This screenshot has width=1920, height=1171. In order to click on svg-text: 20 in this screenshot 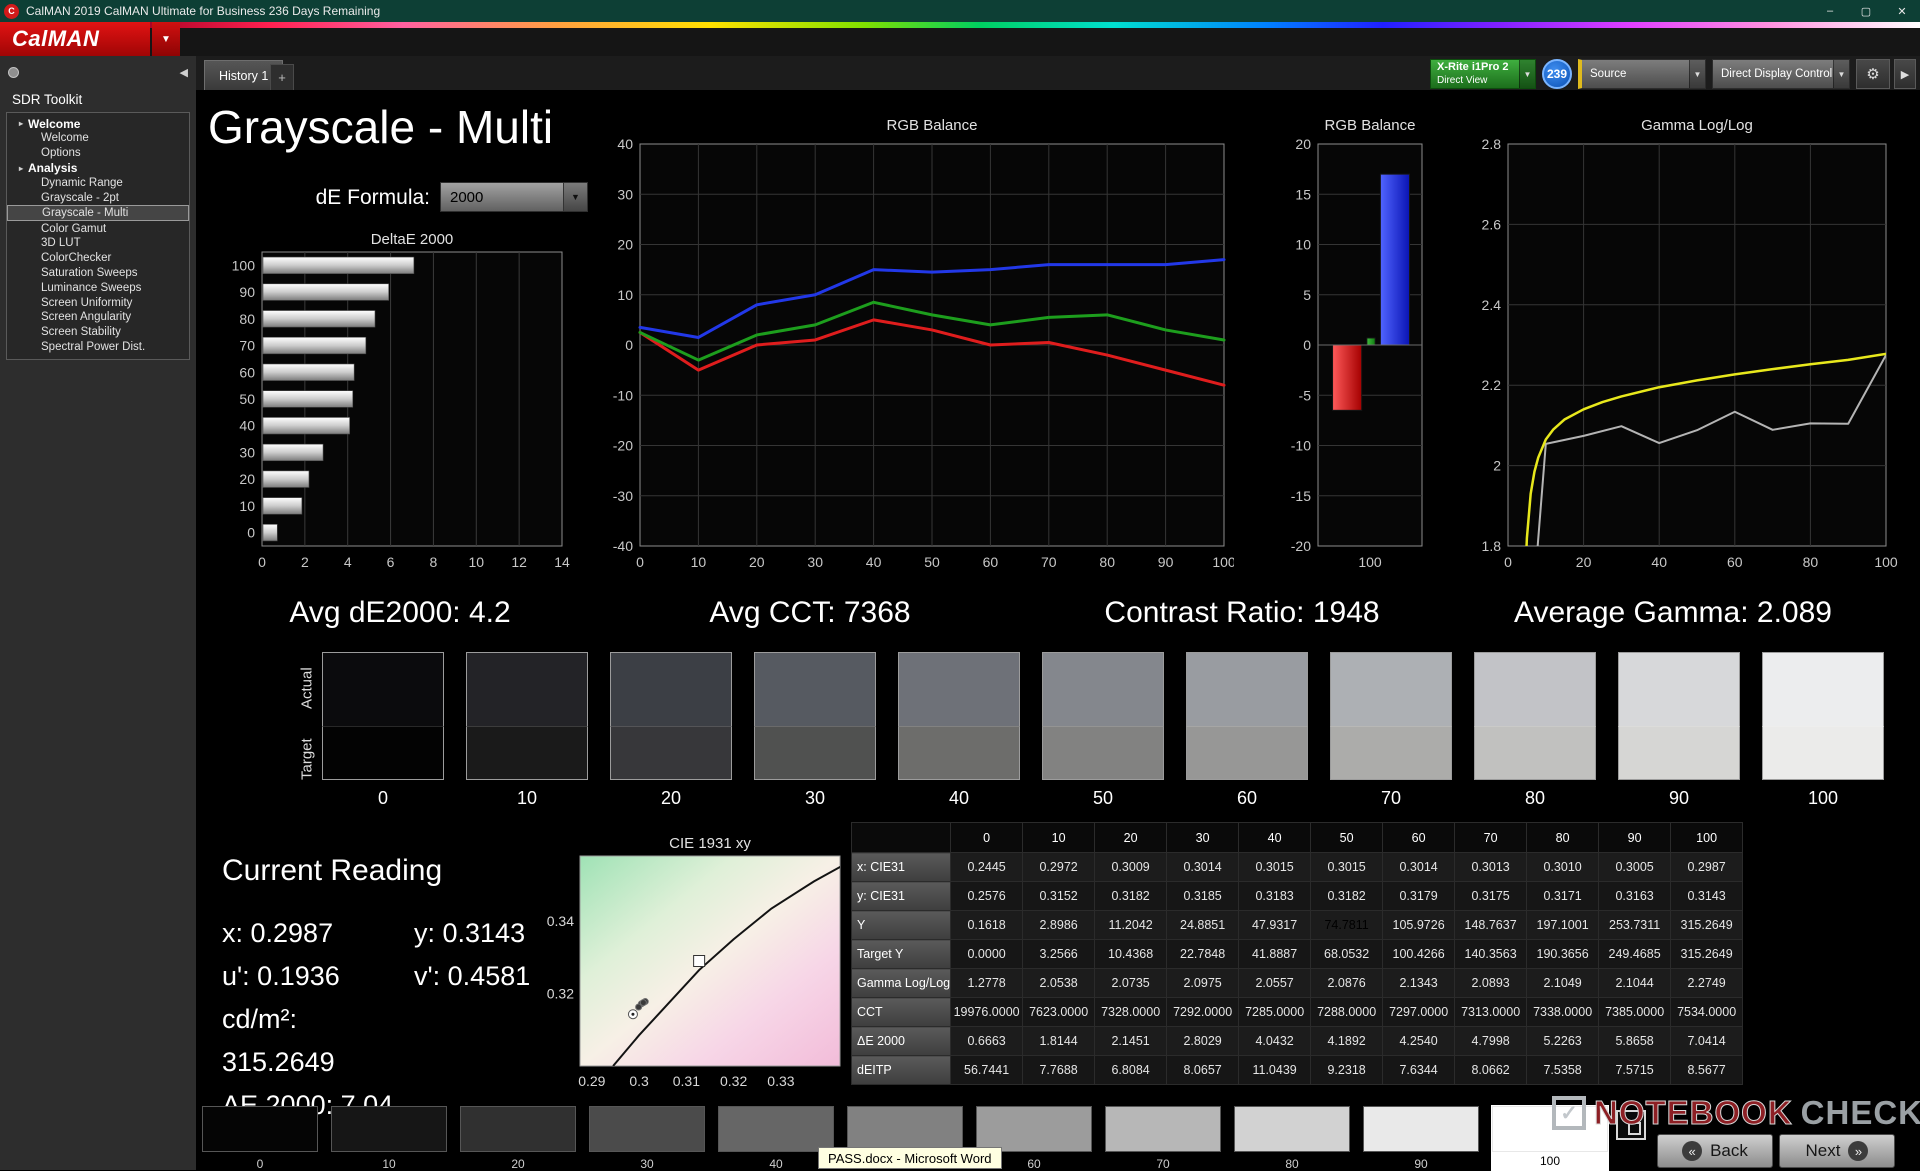, I will do `click(247, 479)`.